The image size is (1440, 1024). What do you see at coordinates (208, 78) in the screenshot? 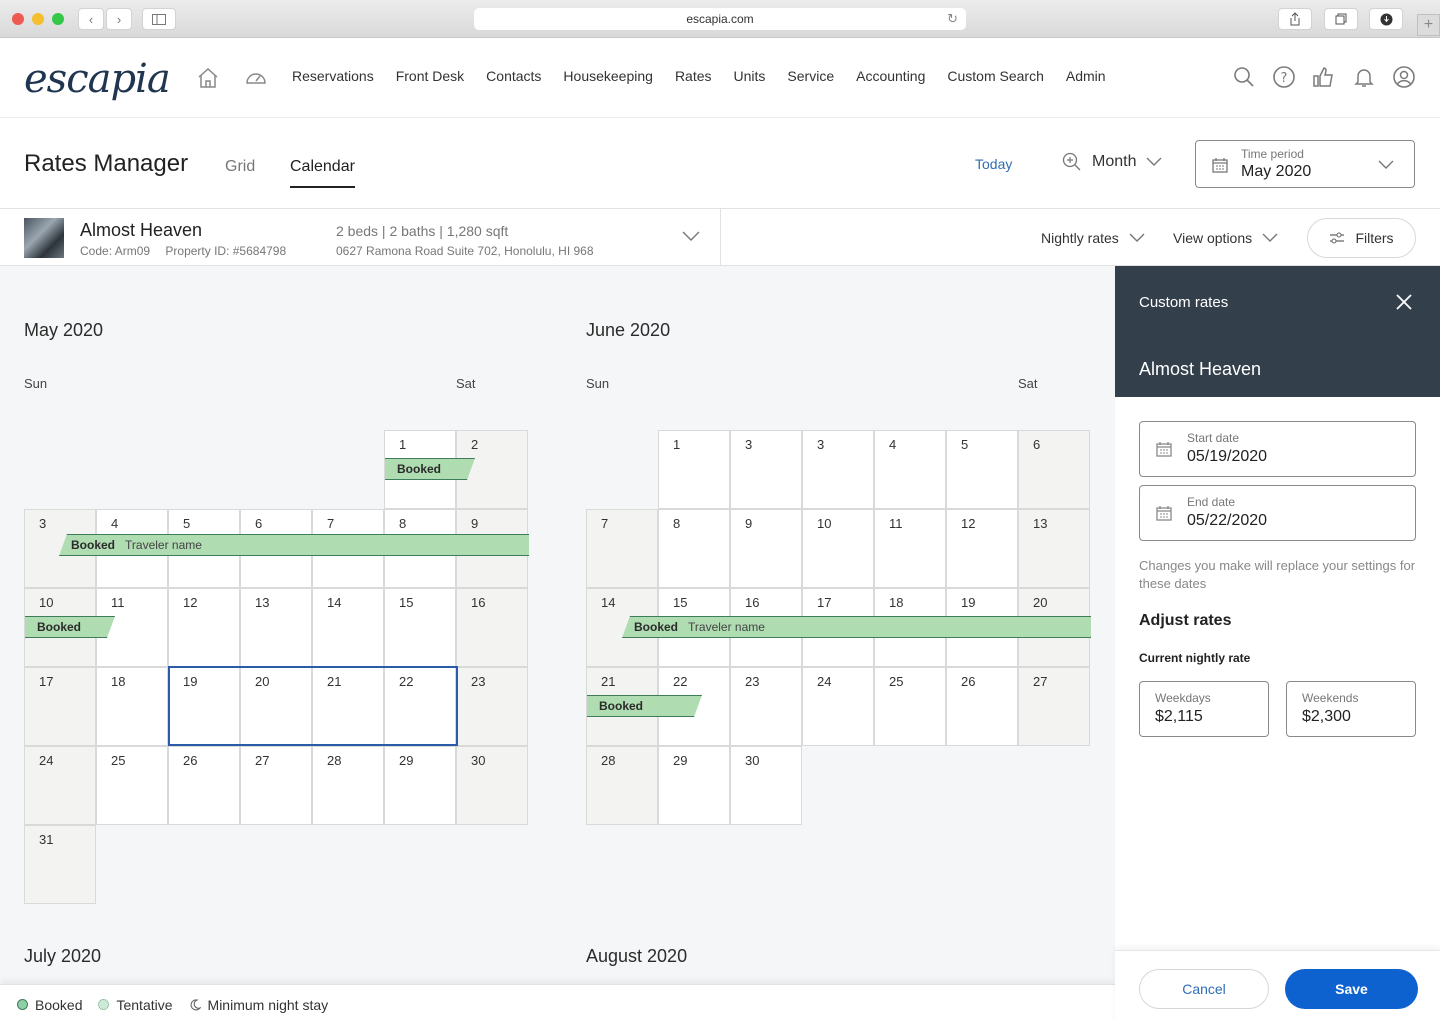
I see `home-icon` at bounding box center [208, 78].